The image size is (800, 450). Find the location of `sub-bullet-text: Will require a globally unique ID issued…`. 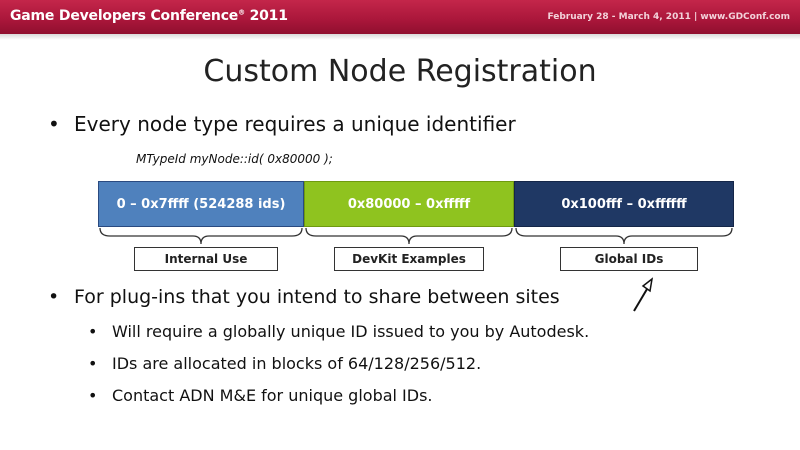

sub-bullet-text: Will require a globally unique ID issued… is located at coordinates (351, 331).